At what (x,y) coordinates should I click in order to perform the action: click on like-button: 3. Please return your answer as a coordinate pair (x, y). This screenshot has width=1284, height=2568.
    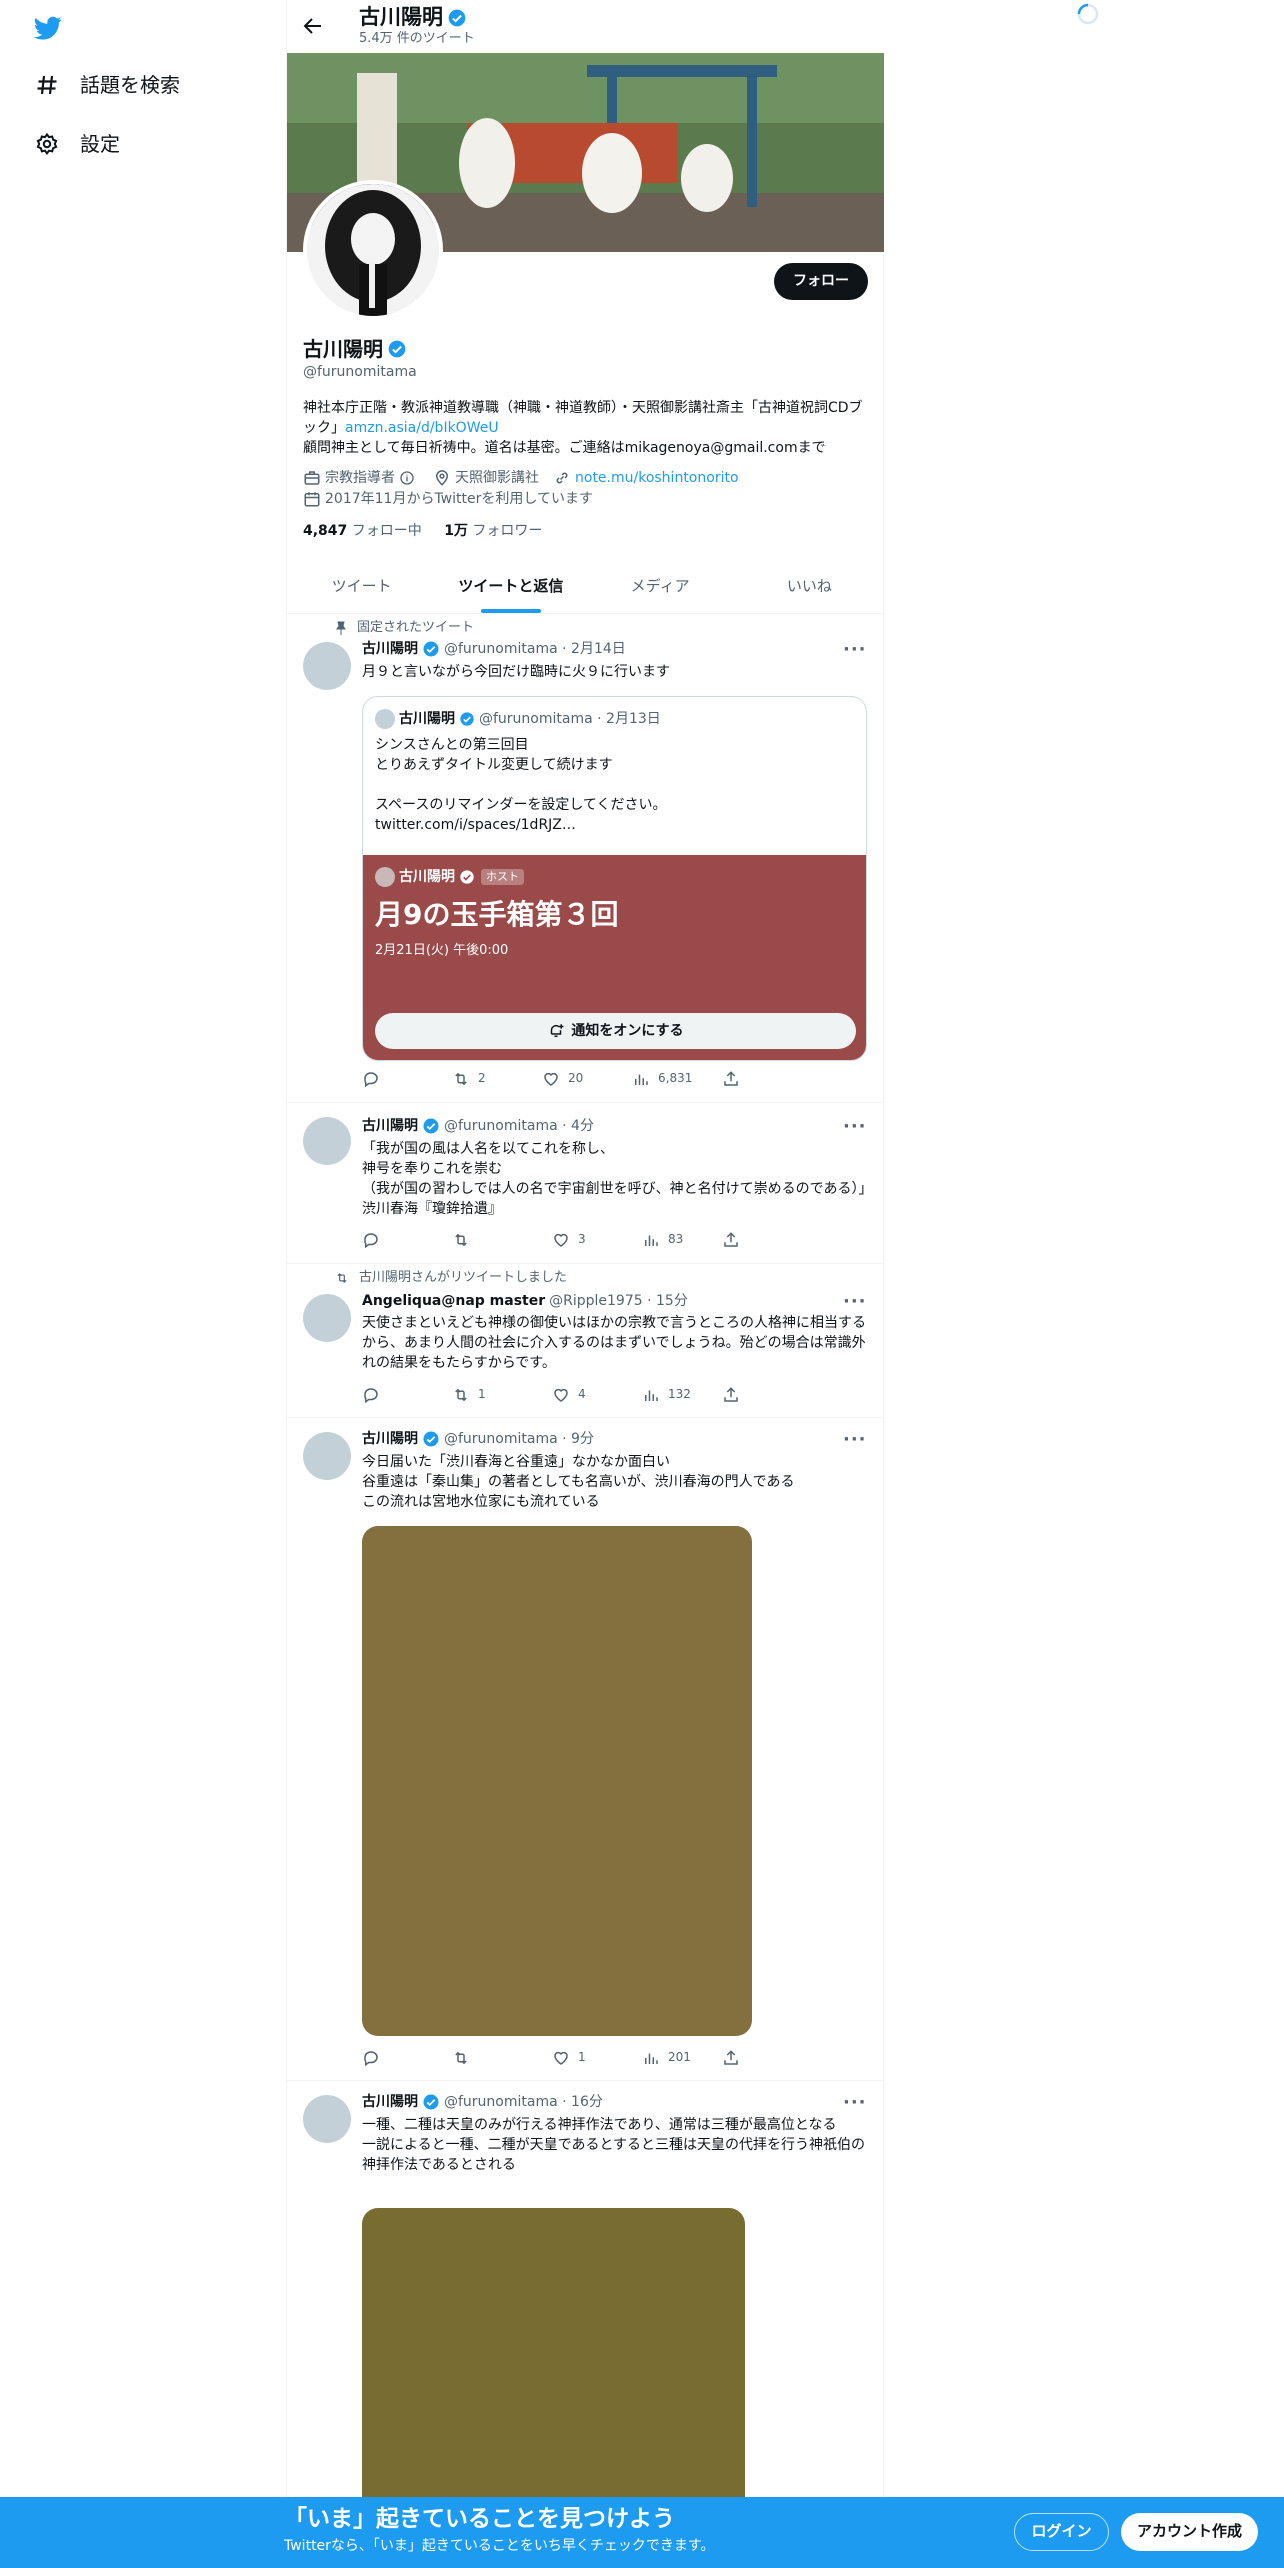
    Looking at the image, I should click on (569, 1240).